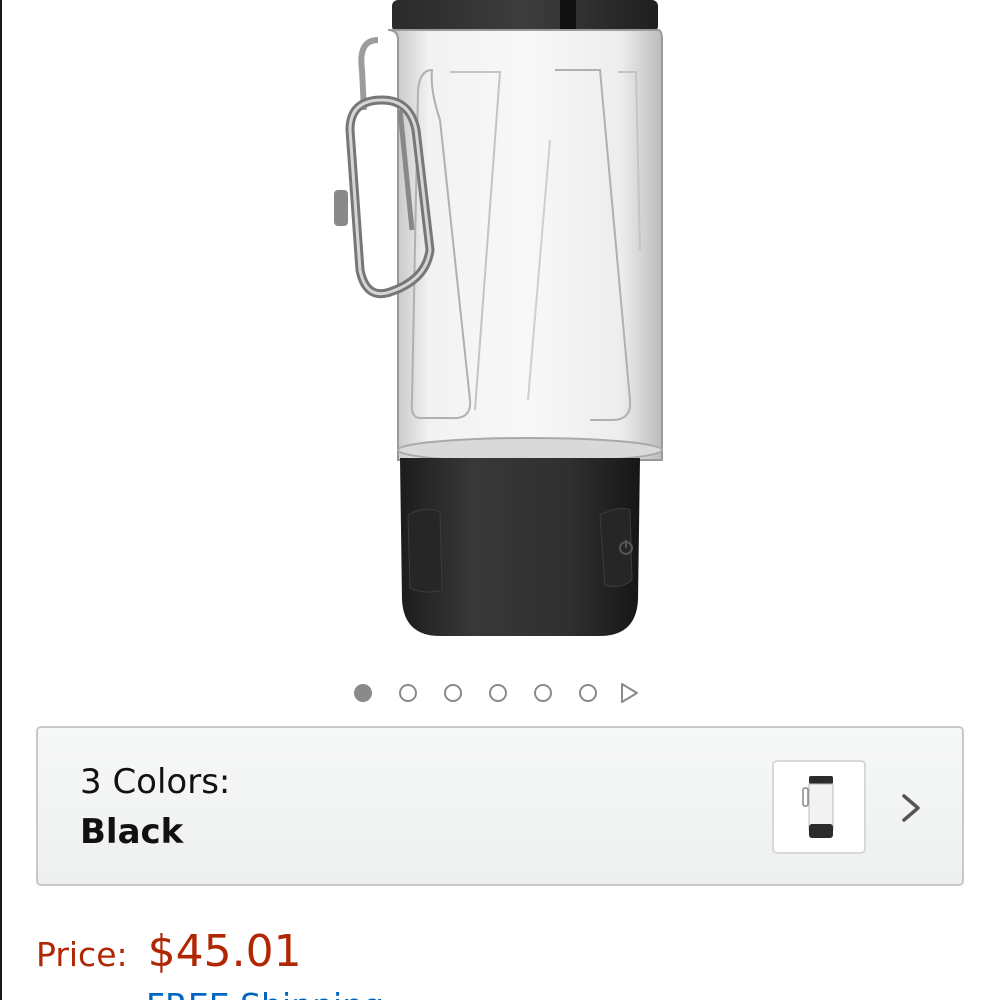 This screenshot has height=1000, width=1000. What do you see at coordinates (911, 808) in the screenshot?
I see `chevron-right-icon` at bounding box center [911, 808].